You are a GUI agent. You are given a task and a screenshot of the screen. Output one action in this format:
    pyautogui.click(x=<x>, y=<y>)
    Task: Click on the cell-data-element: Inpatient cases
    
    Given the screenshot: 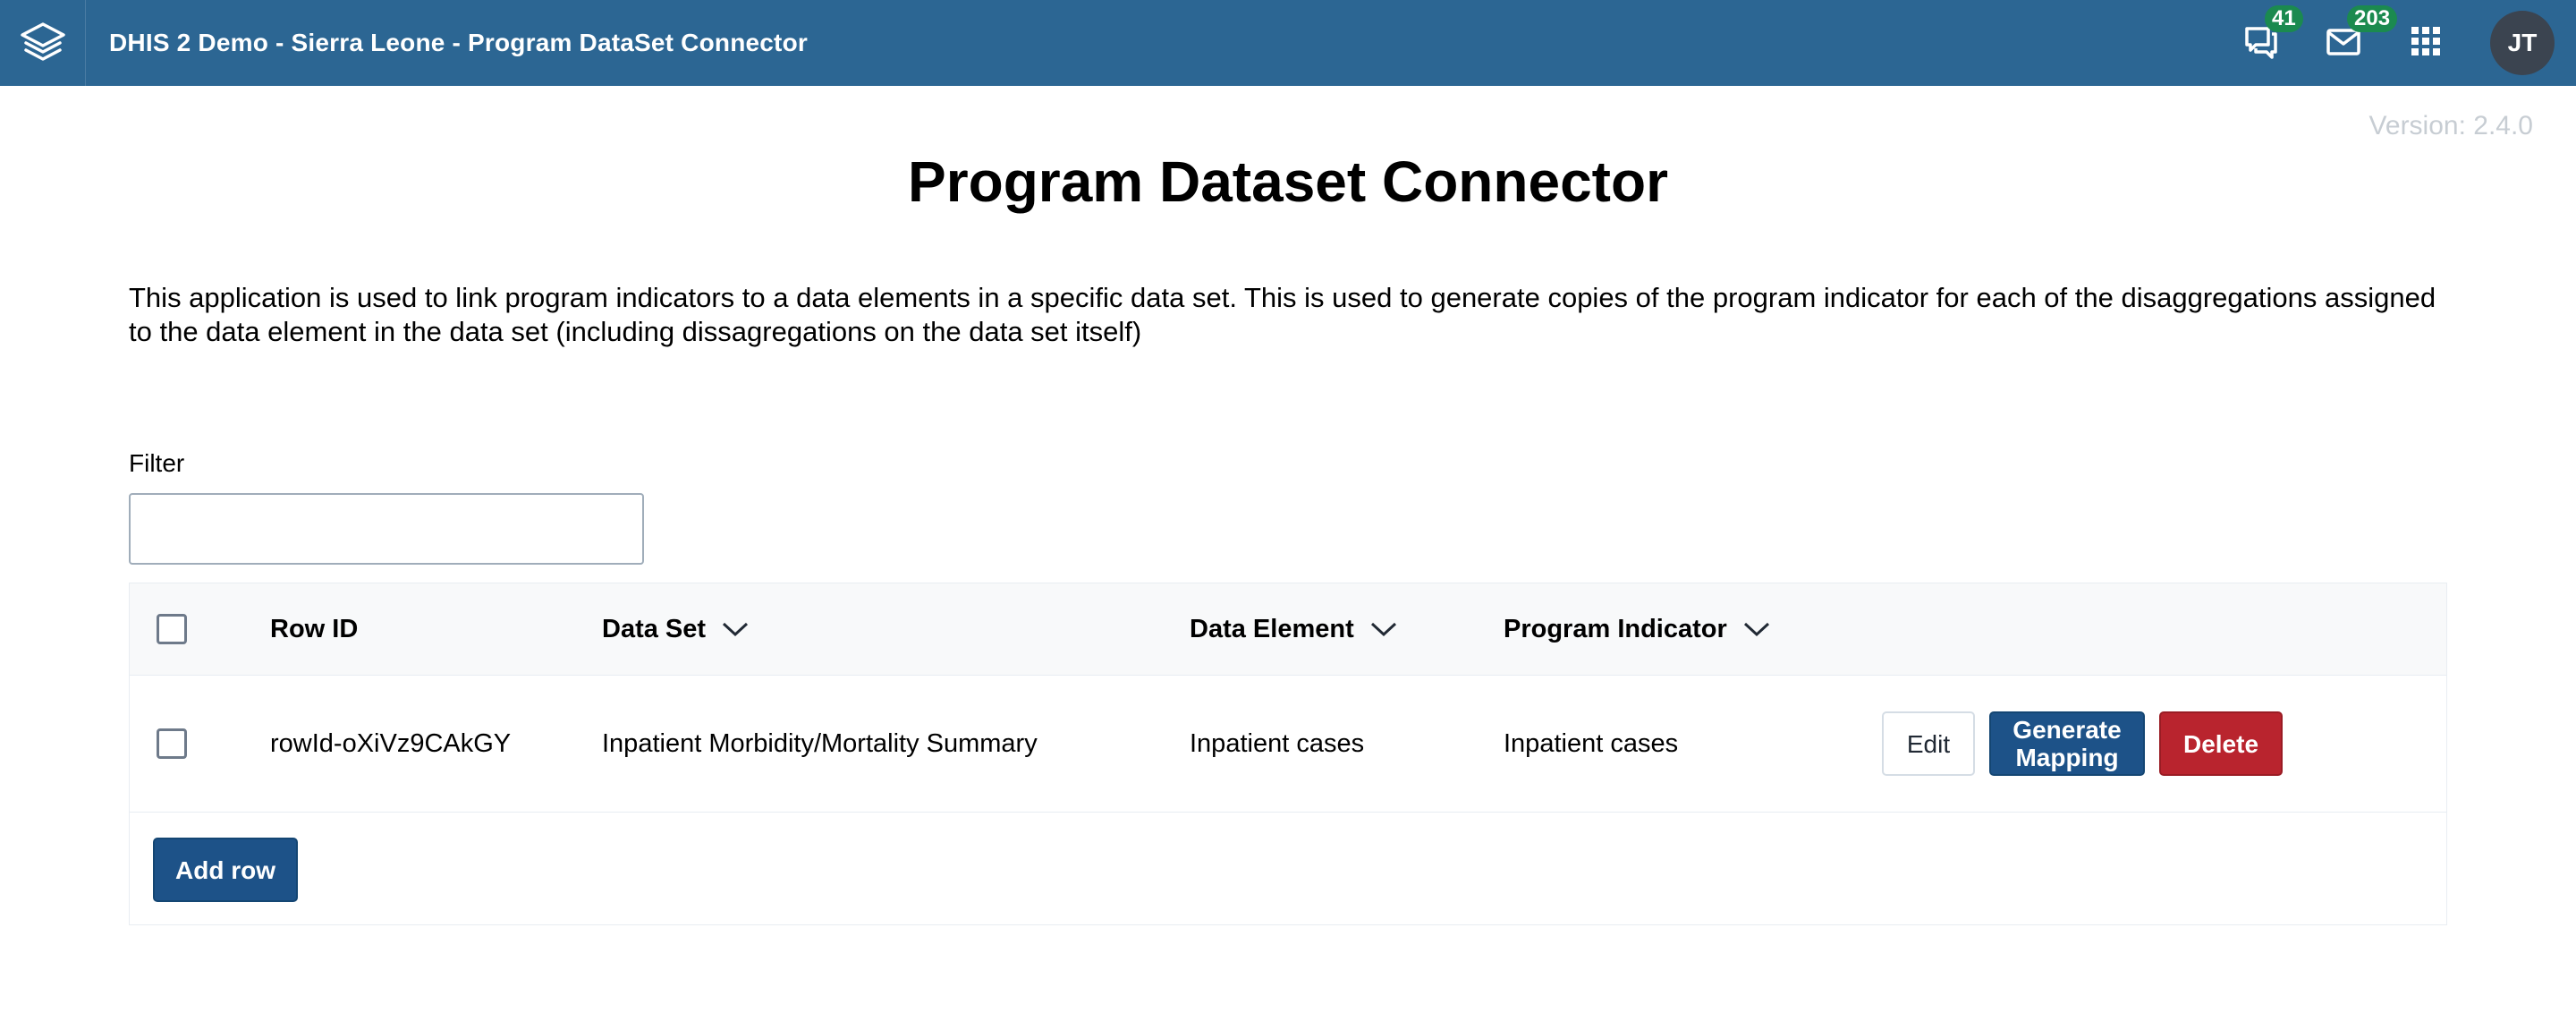 What is the action you would take?
    pyautogui.click(x=1277, y=743)
    